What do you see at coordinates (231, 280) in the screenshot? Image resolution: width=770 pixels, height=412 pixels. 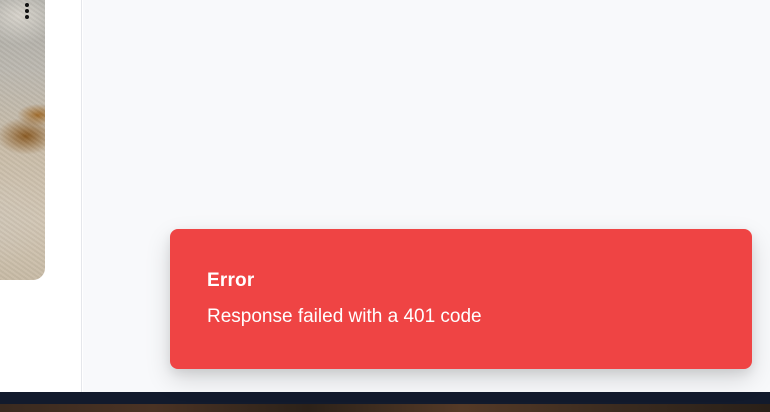 I see `toast-title: Error` at bounding box center [231, 280].